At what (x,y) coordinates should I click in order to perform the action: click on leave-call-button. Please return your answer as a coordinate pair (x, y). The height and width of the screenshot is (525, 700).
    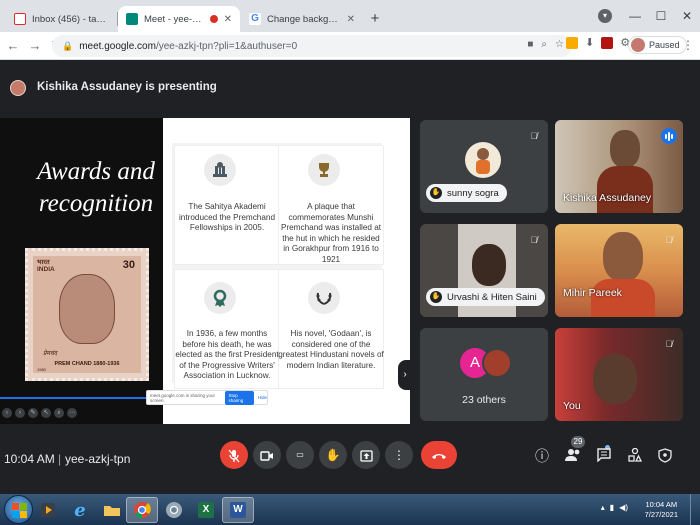
    Looking at the image, I should click on (439, 455).